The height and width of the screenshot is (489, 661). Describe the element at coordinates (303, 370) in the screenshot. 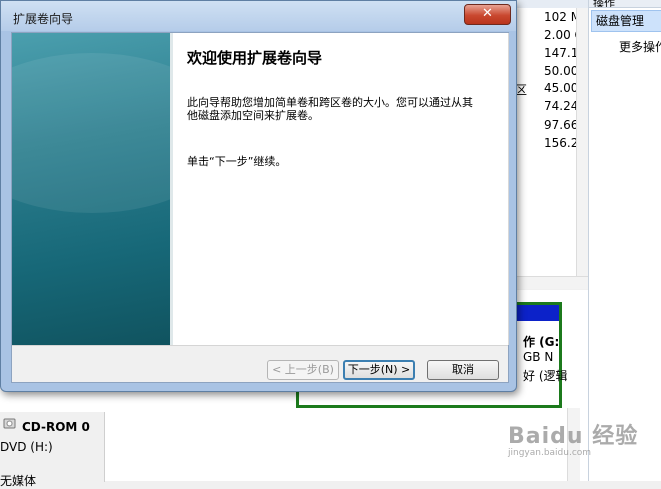

I see `back-button: < 上一步(B)` at that location.